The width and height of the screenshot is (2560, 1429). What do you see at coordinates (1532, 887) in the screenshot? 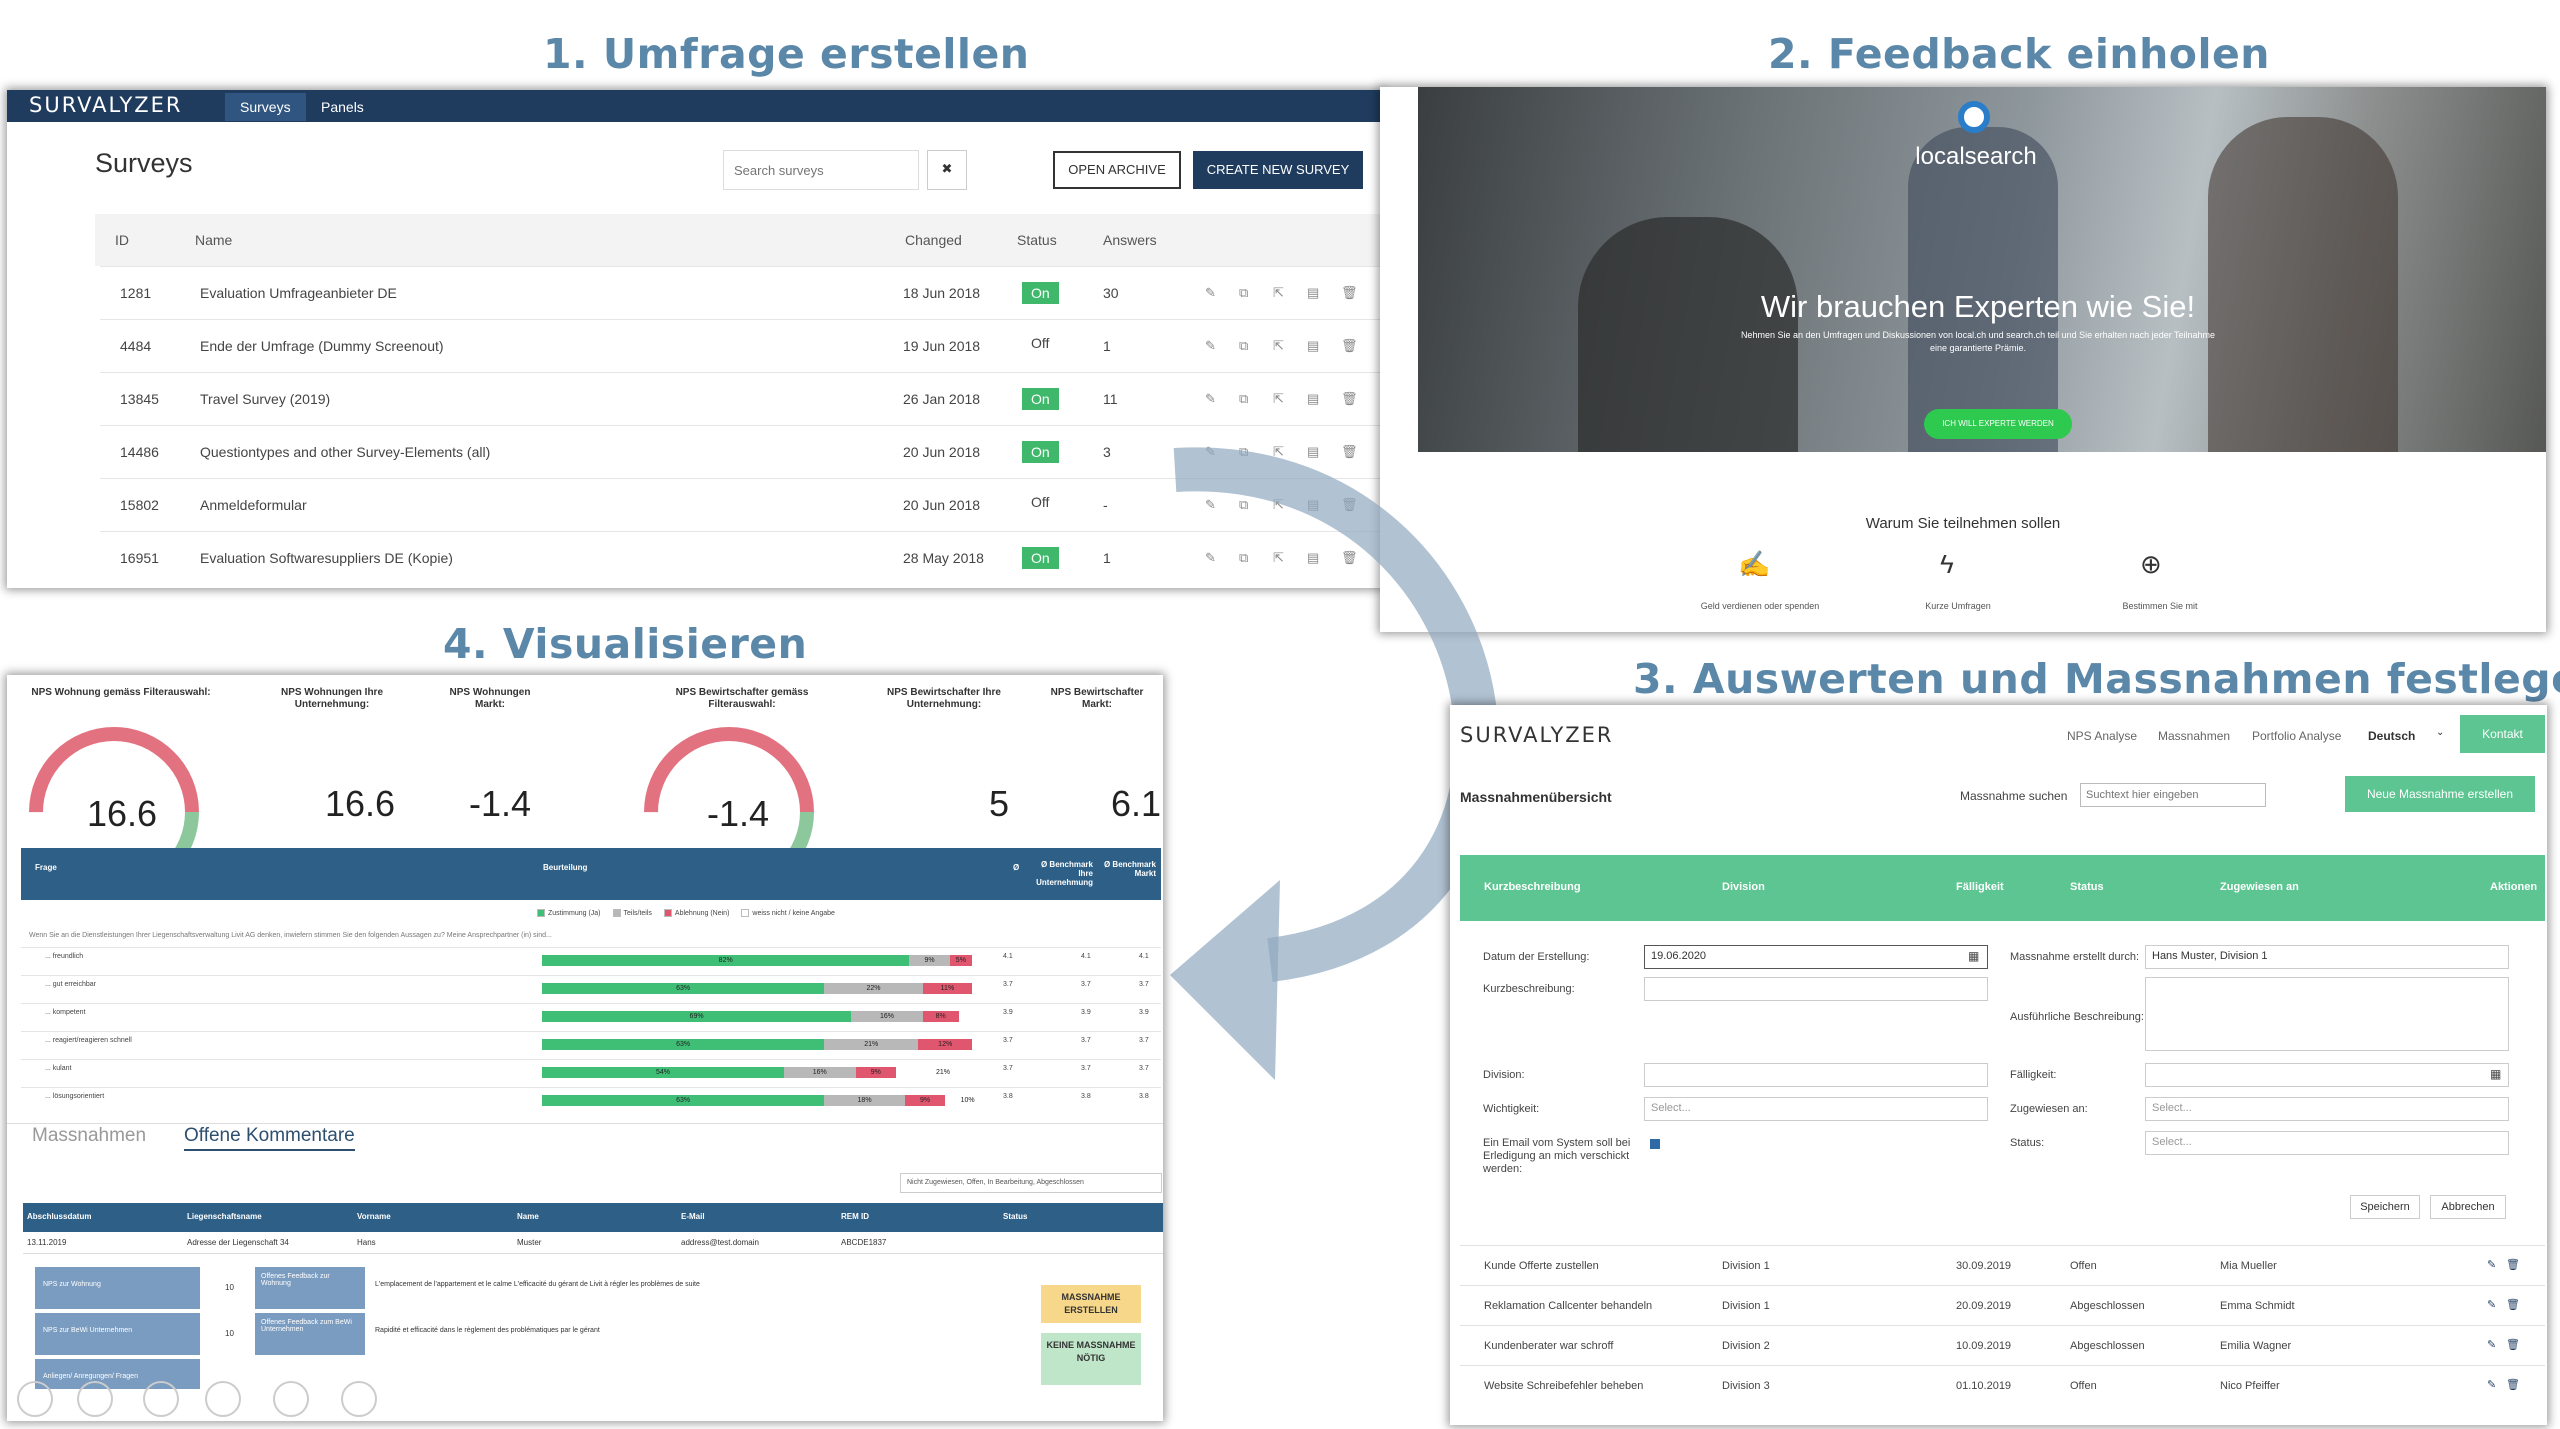
I see `col-kurzbeschreibung: Kurzbeschreibung` at bounding box center [1532, 887].